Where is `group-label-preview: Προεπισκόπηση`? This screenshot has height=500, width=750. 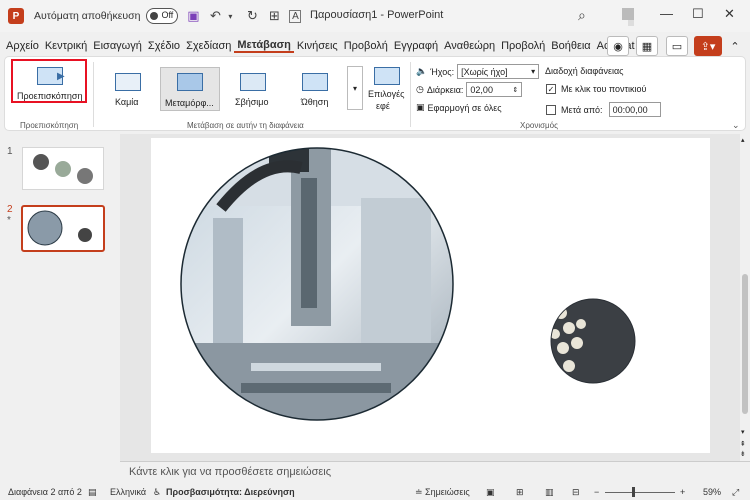
group-label-preview: Προεπισκόπηση is located at coordinates (49, 125).